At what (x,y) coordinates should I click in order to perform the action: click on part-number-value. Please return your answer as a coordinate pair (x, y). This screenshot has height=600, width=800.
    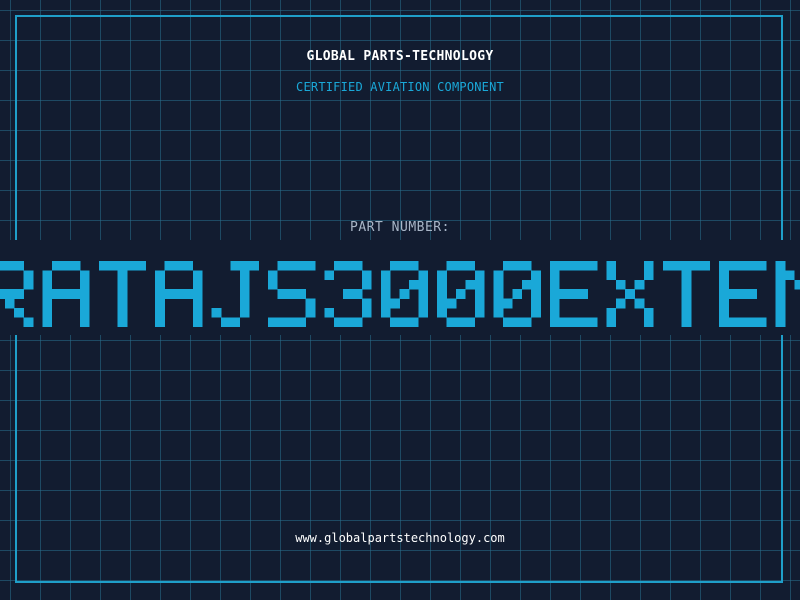
    Looking at the image, I should click on (400, 294).